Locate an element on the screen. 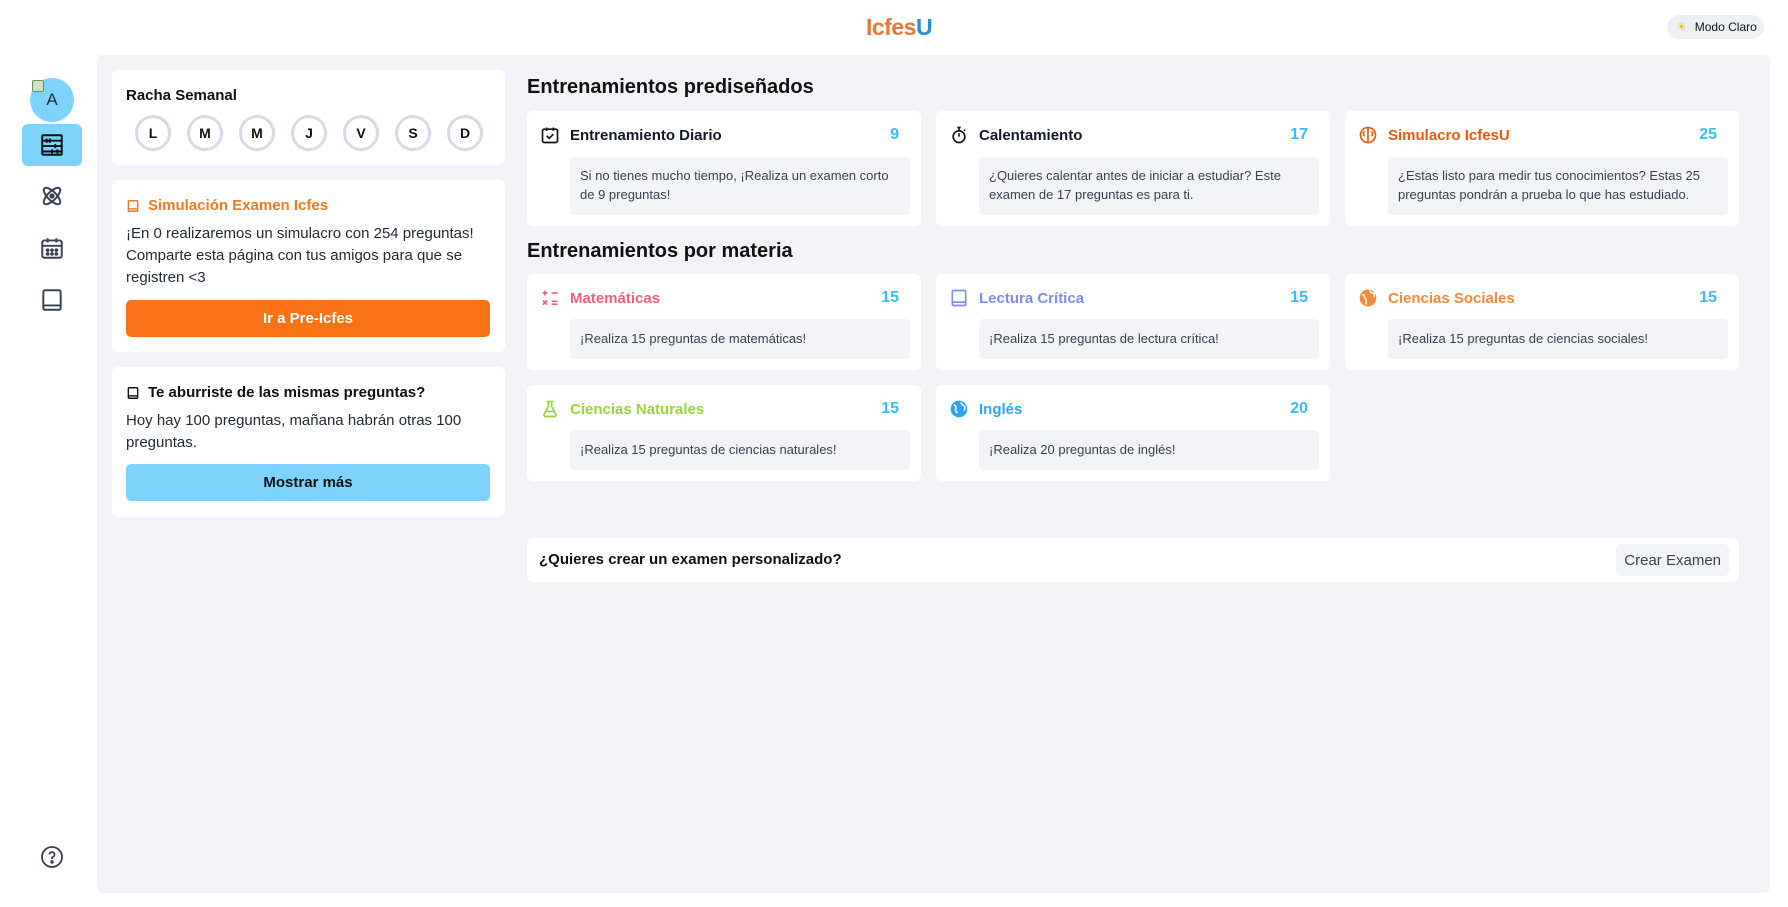 Image resolution: width=1788 pixels, height=907 pixels. avatar-initial: A is located at coordinates (52, 99).